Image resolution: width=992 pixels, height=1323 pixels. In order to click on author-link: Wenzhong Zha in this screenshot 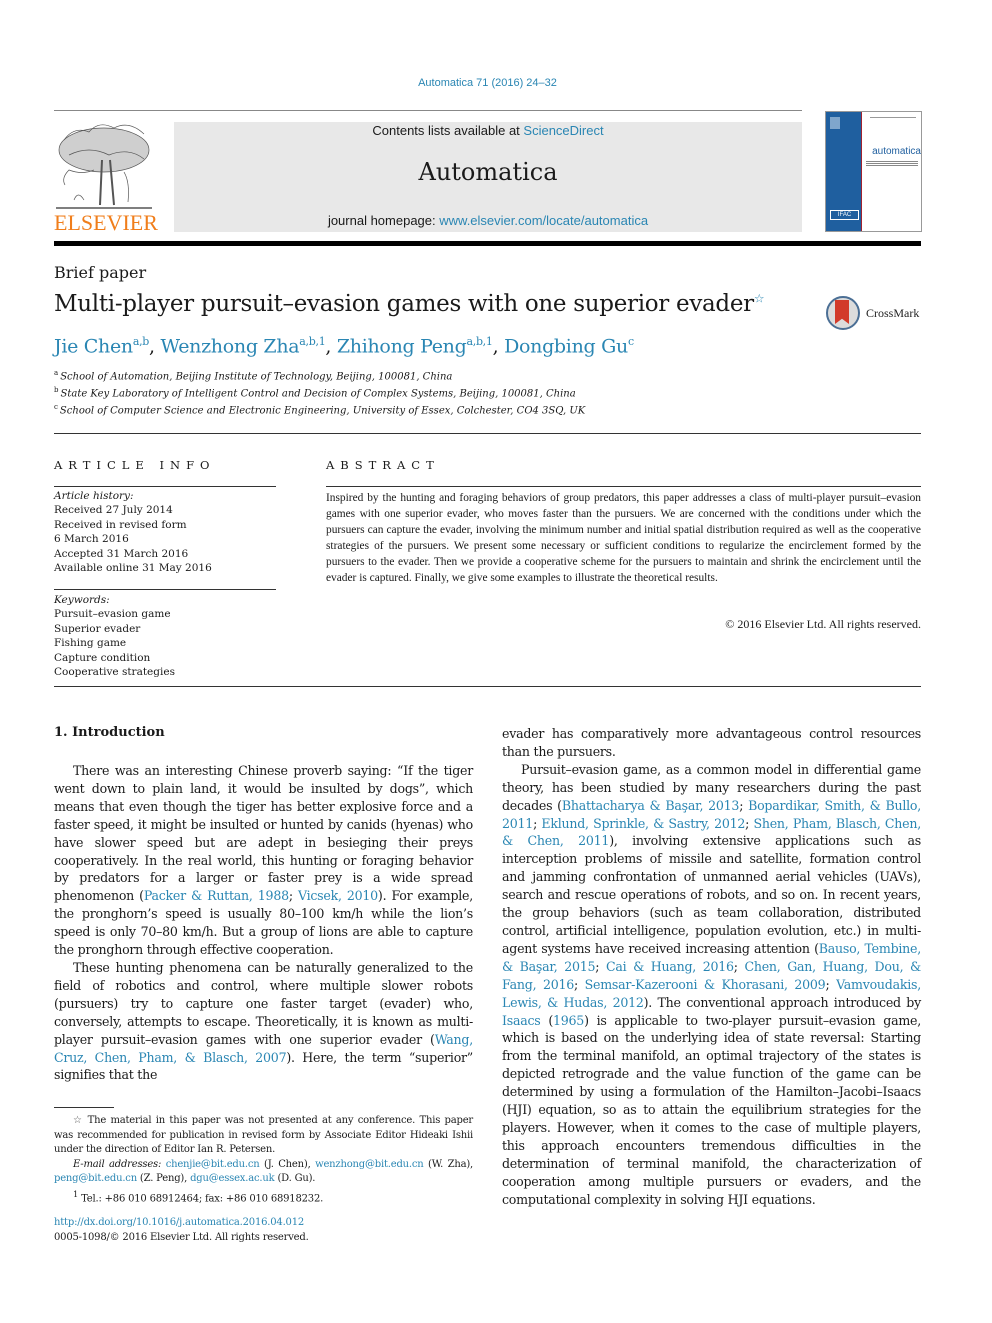, I will do `click(230, 346)`.